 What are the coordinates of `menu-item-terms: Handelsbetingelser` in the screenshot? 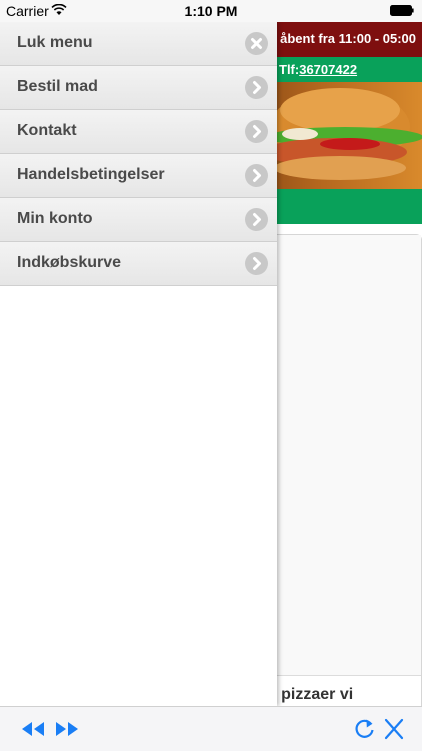 It's located at (138, 176).